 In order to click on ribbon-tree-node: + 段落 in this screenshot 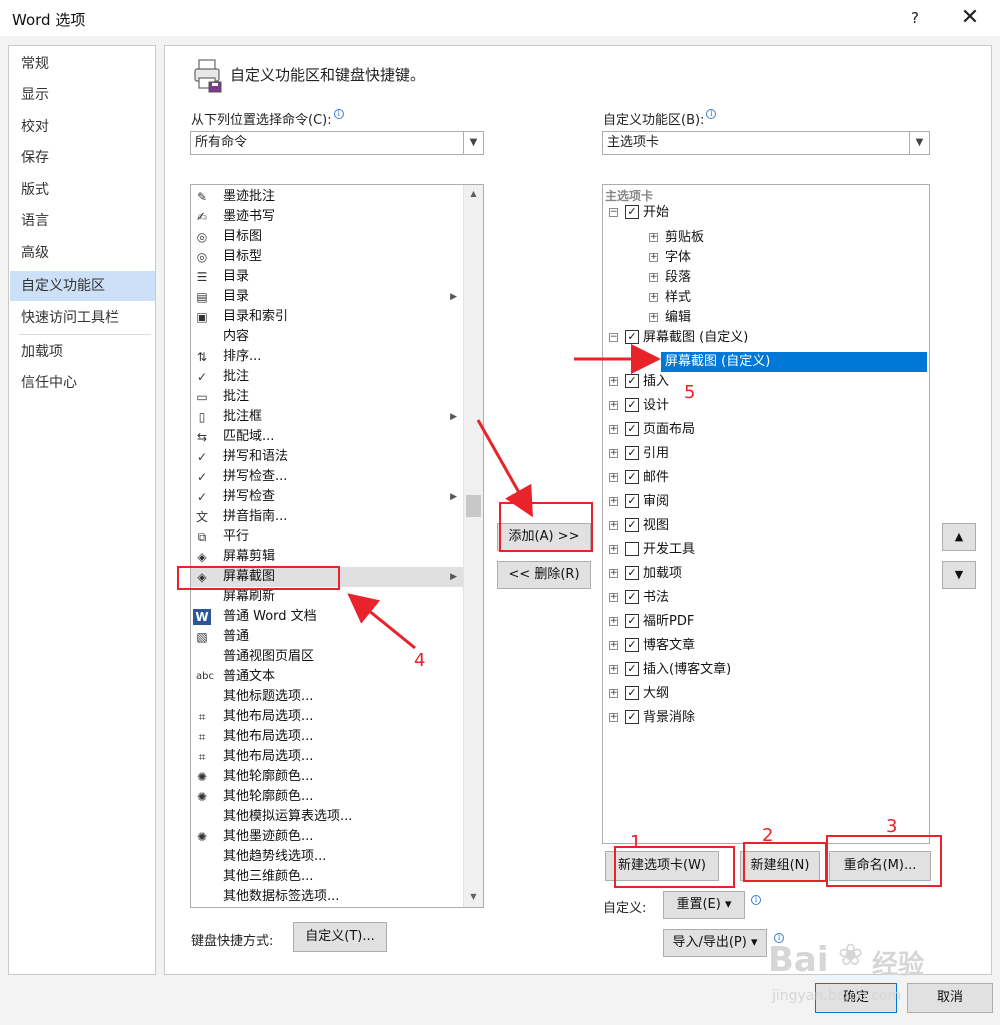, I will do `click(765, 278)`.